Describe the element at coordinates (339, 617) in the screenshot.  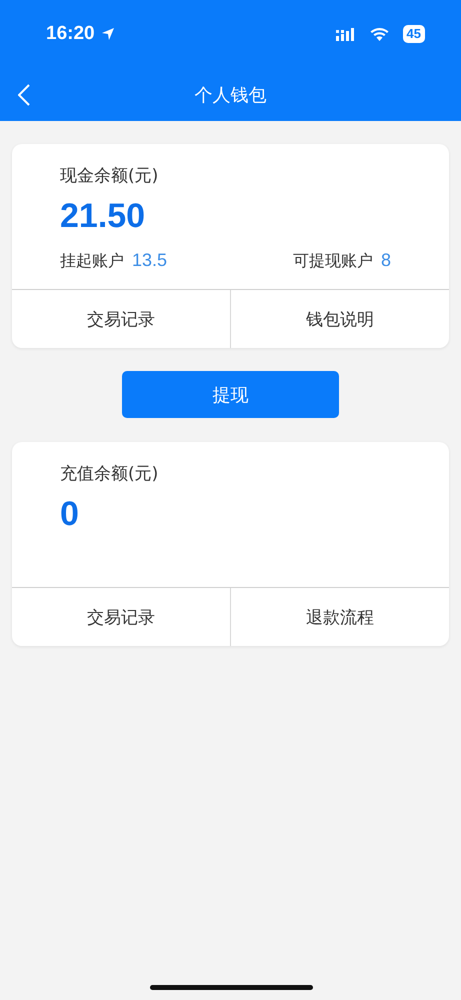
I see `action-button: 退款流程` at that location.